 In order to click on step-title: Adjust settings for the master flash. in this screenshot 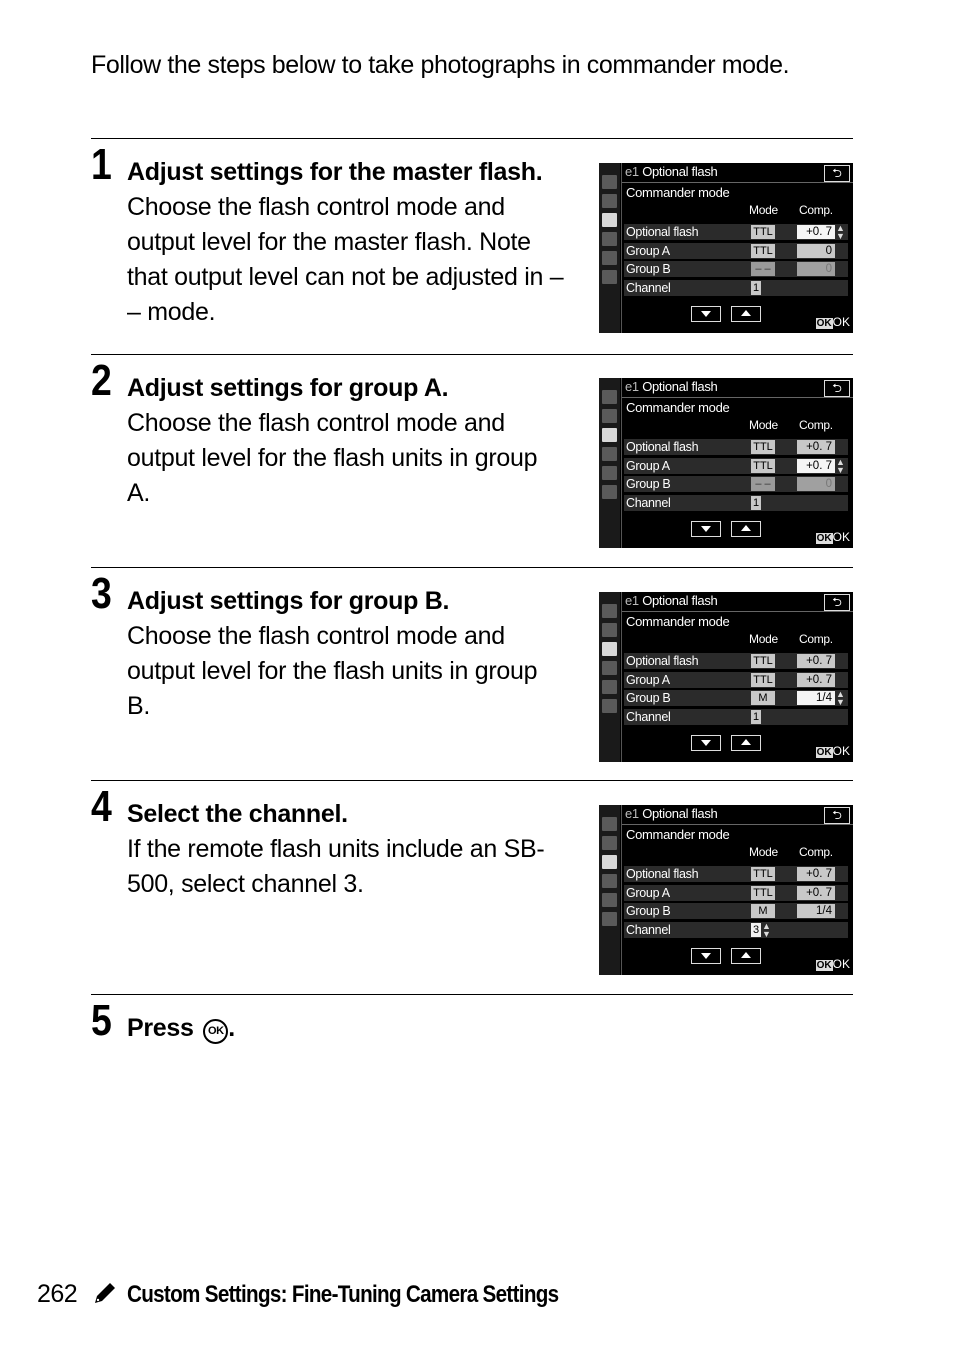, I will do `click(335, 172)`.